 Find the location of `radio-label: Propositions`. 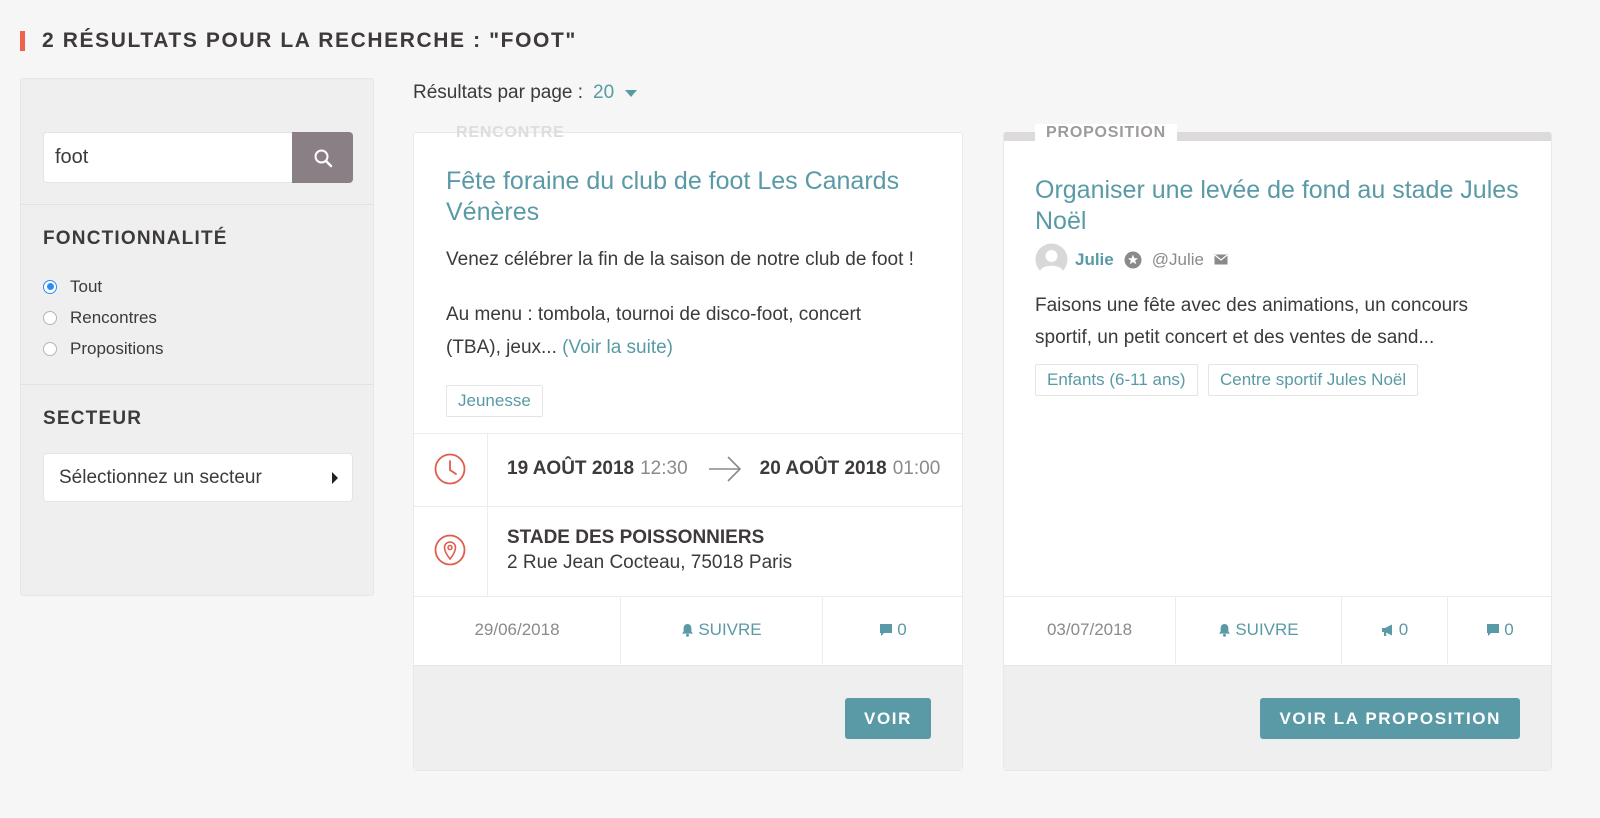

radio-label: Propositions is located at coordinates (117, 348).